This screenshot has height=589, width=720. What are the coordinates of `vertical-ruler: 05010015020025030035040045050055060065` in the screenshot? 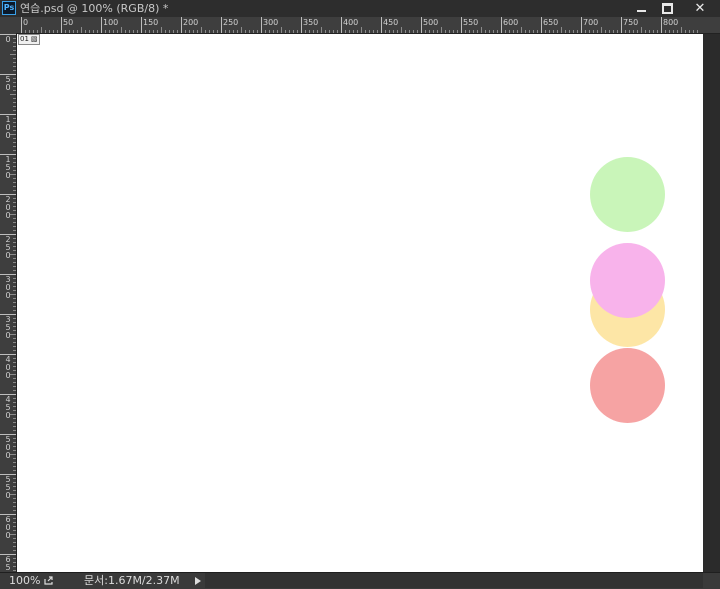 It's located at (8, 302).